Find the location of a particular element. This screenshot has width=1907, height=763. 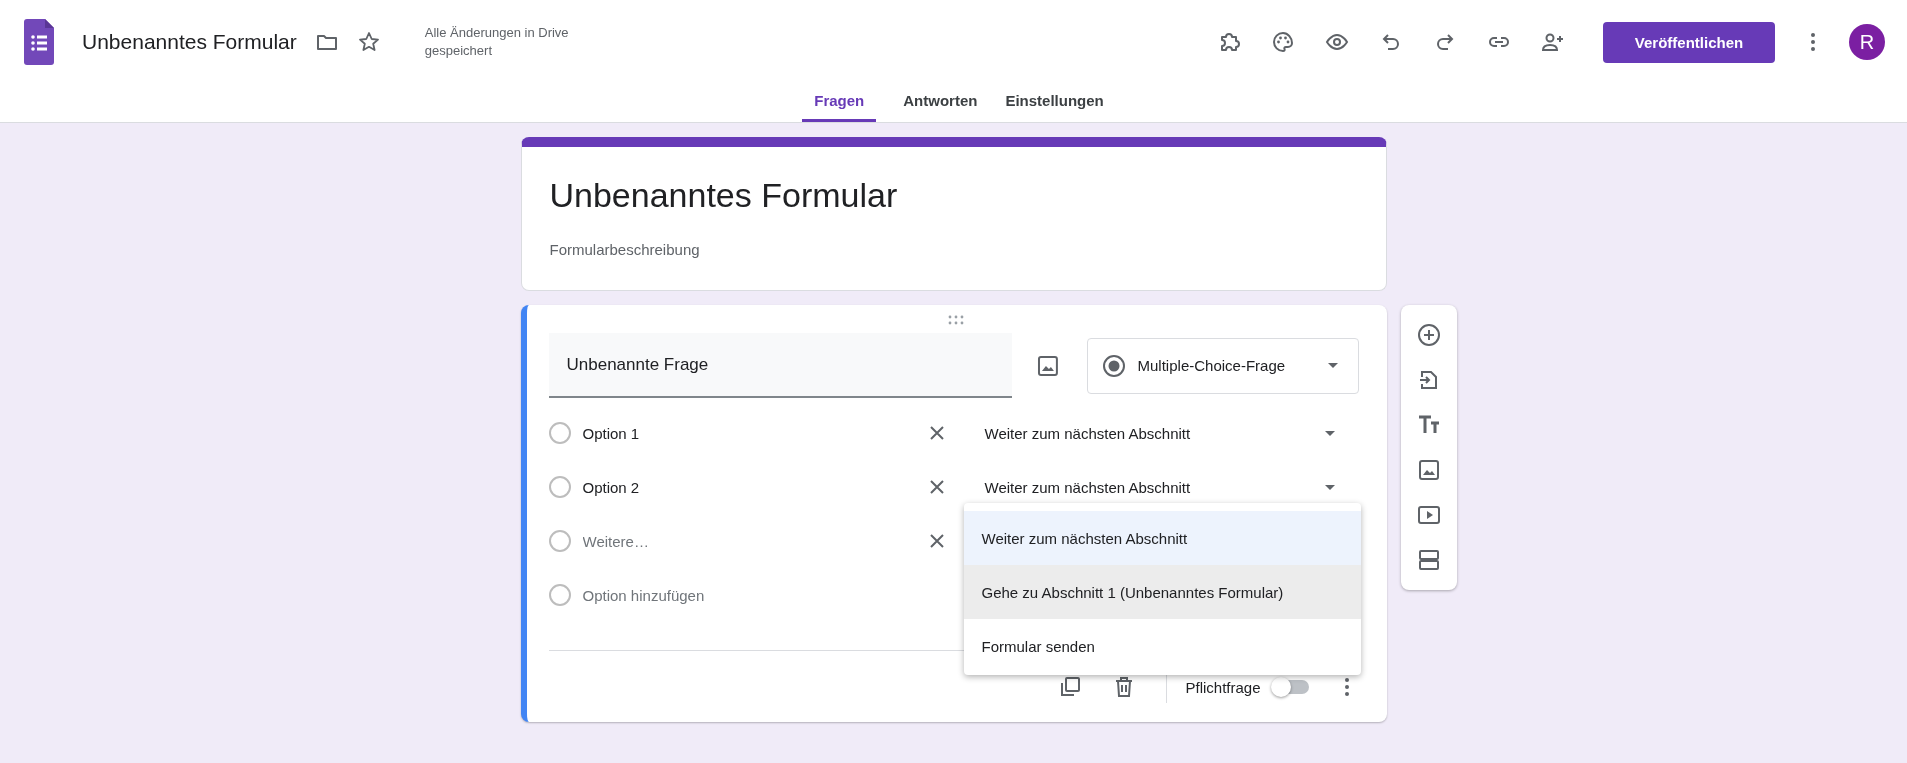

option-label: Option 2 is located at coordinates (753, 487).